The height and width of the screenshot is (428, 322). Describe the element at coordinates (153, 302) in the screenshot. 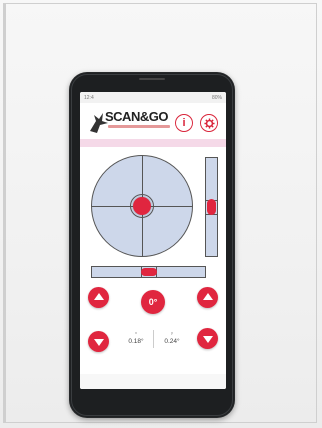

I see `zero-calibrate-button: 0°` at that location.